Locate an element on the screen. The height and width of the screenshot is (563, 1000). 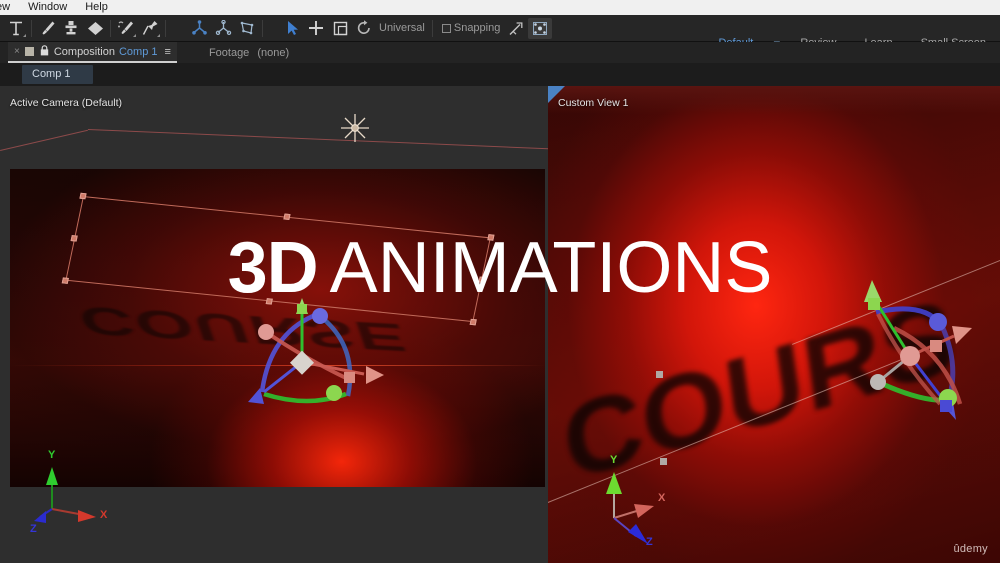
transform-gizmo-right is located at coordinates (924, 353).